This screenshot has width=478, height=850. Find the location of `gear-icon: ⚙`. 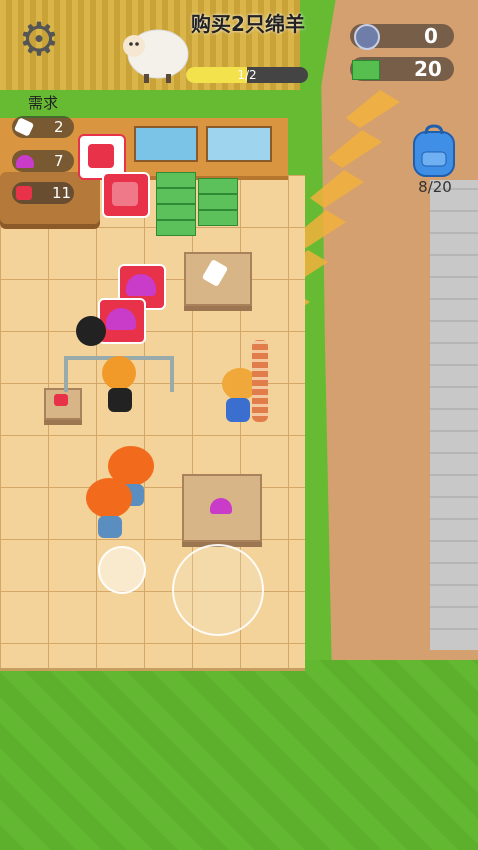

gear-icon: ⚙ is located at coordinates (39, 39).